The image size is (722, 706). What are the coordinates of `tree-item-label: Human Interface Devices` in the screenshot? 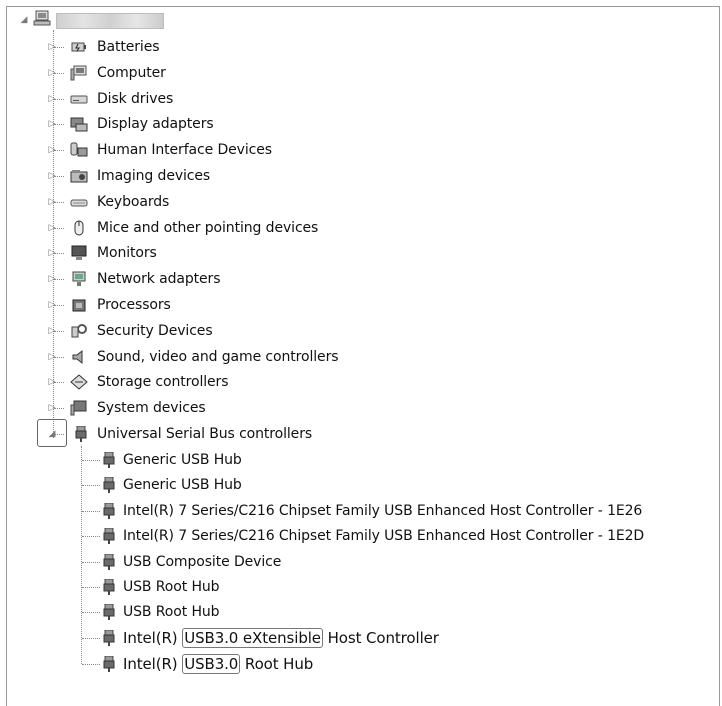 It's located at (184, 150).